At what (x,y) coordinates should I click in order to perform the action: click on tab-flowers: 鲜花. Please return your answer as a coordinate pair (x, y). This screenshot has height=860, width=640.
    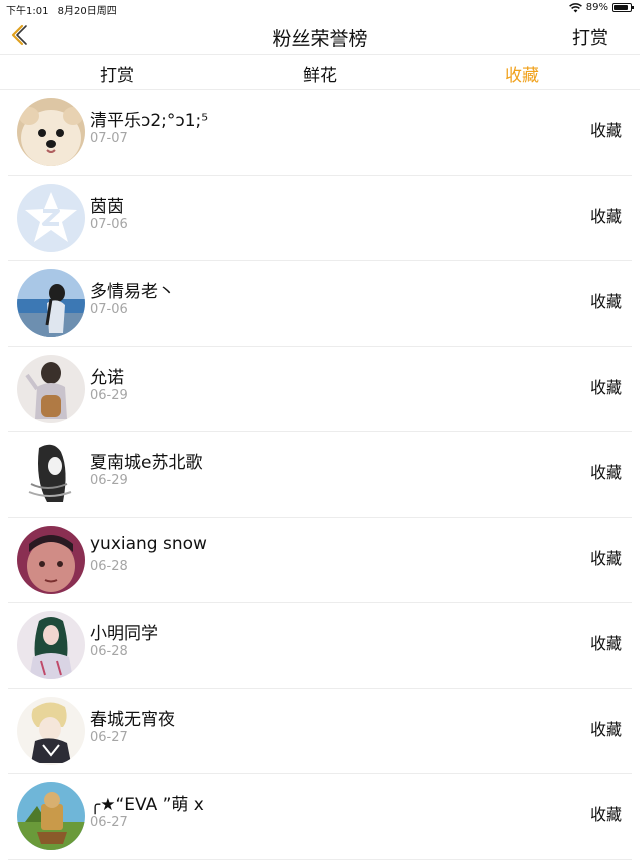
    Looking at the image, I should click on (320, 73).